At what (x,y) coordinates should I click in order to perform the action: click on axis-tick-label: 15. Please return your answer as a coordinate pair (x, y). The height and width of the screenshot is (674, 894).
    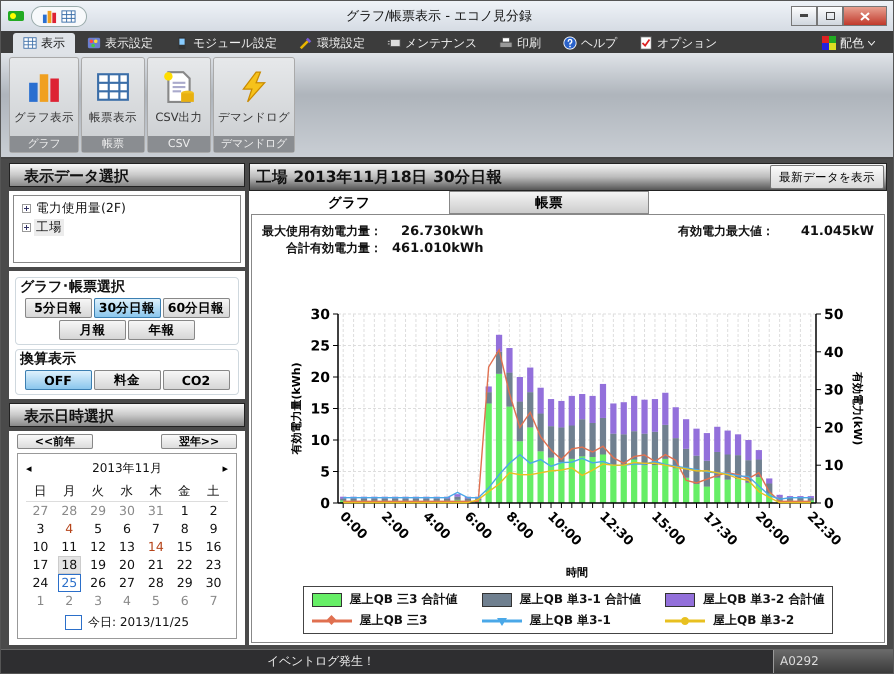
    Looking at the image, I should click on (320, 410).